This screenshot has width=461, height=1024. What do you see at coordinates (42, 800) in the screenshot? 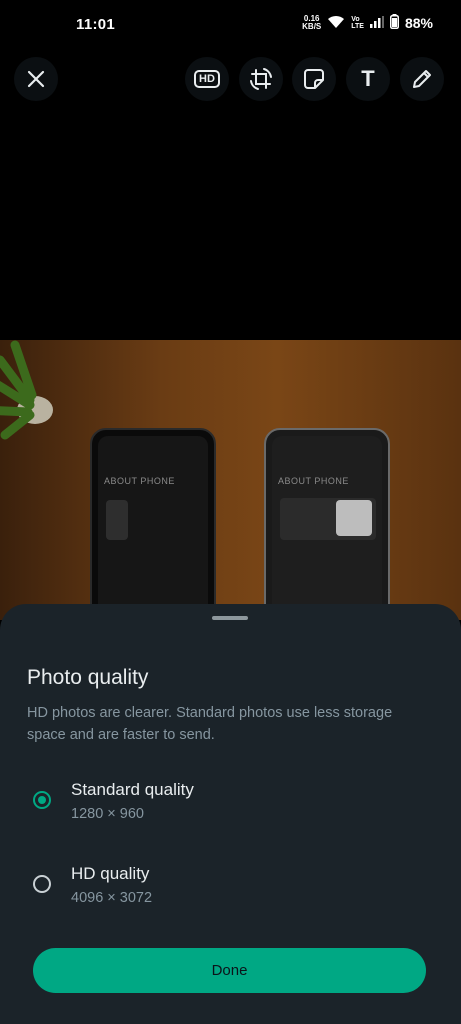
I see `standard-quality-radio` at bounding box center [42, 800].